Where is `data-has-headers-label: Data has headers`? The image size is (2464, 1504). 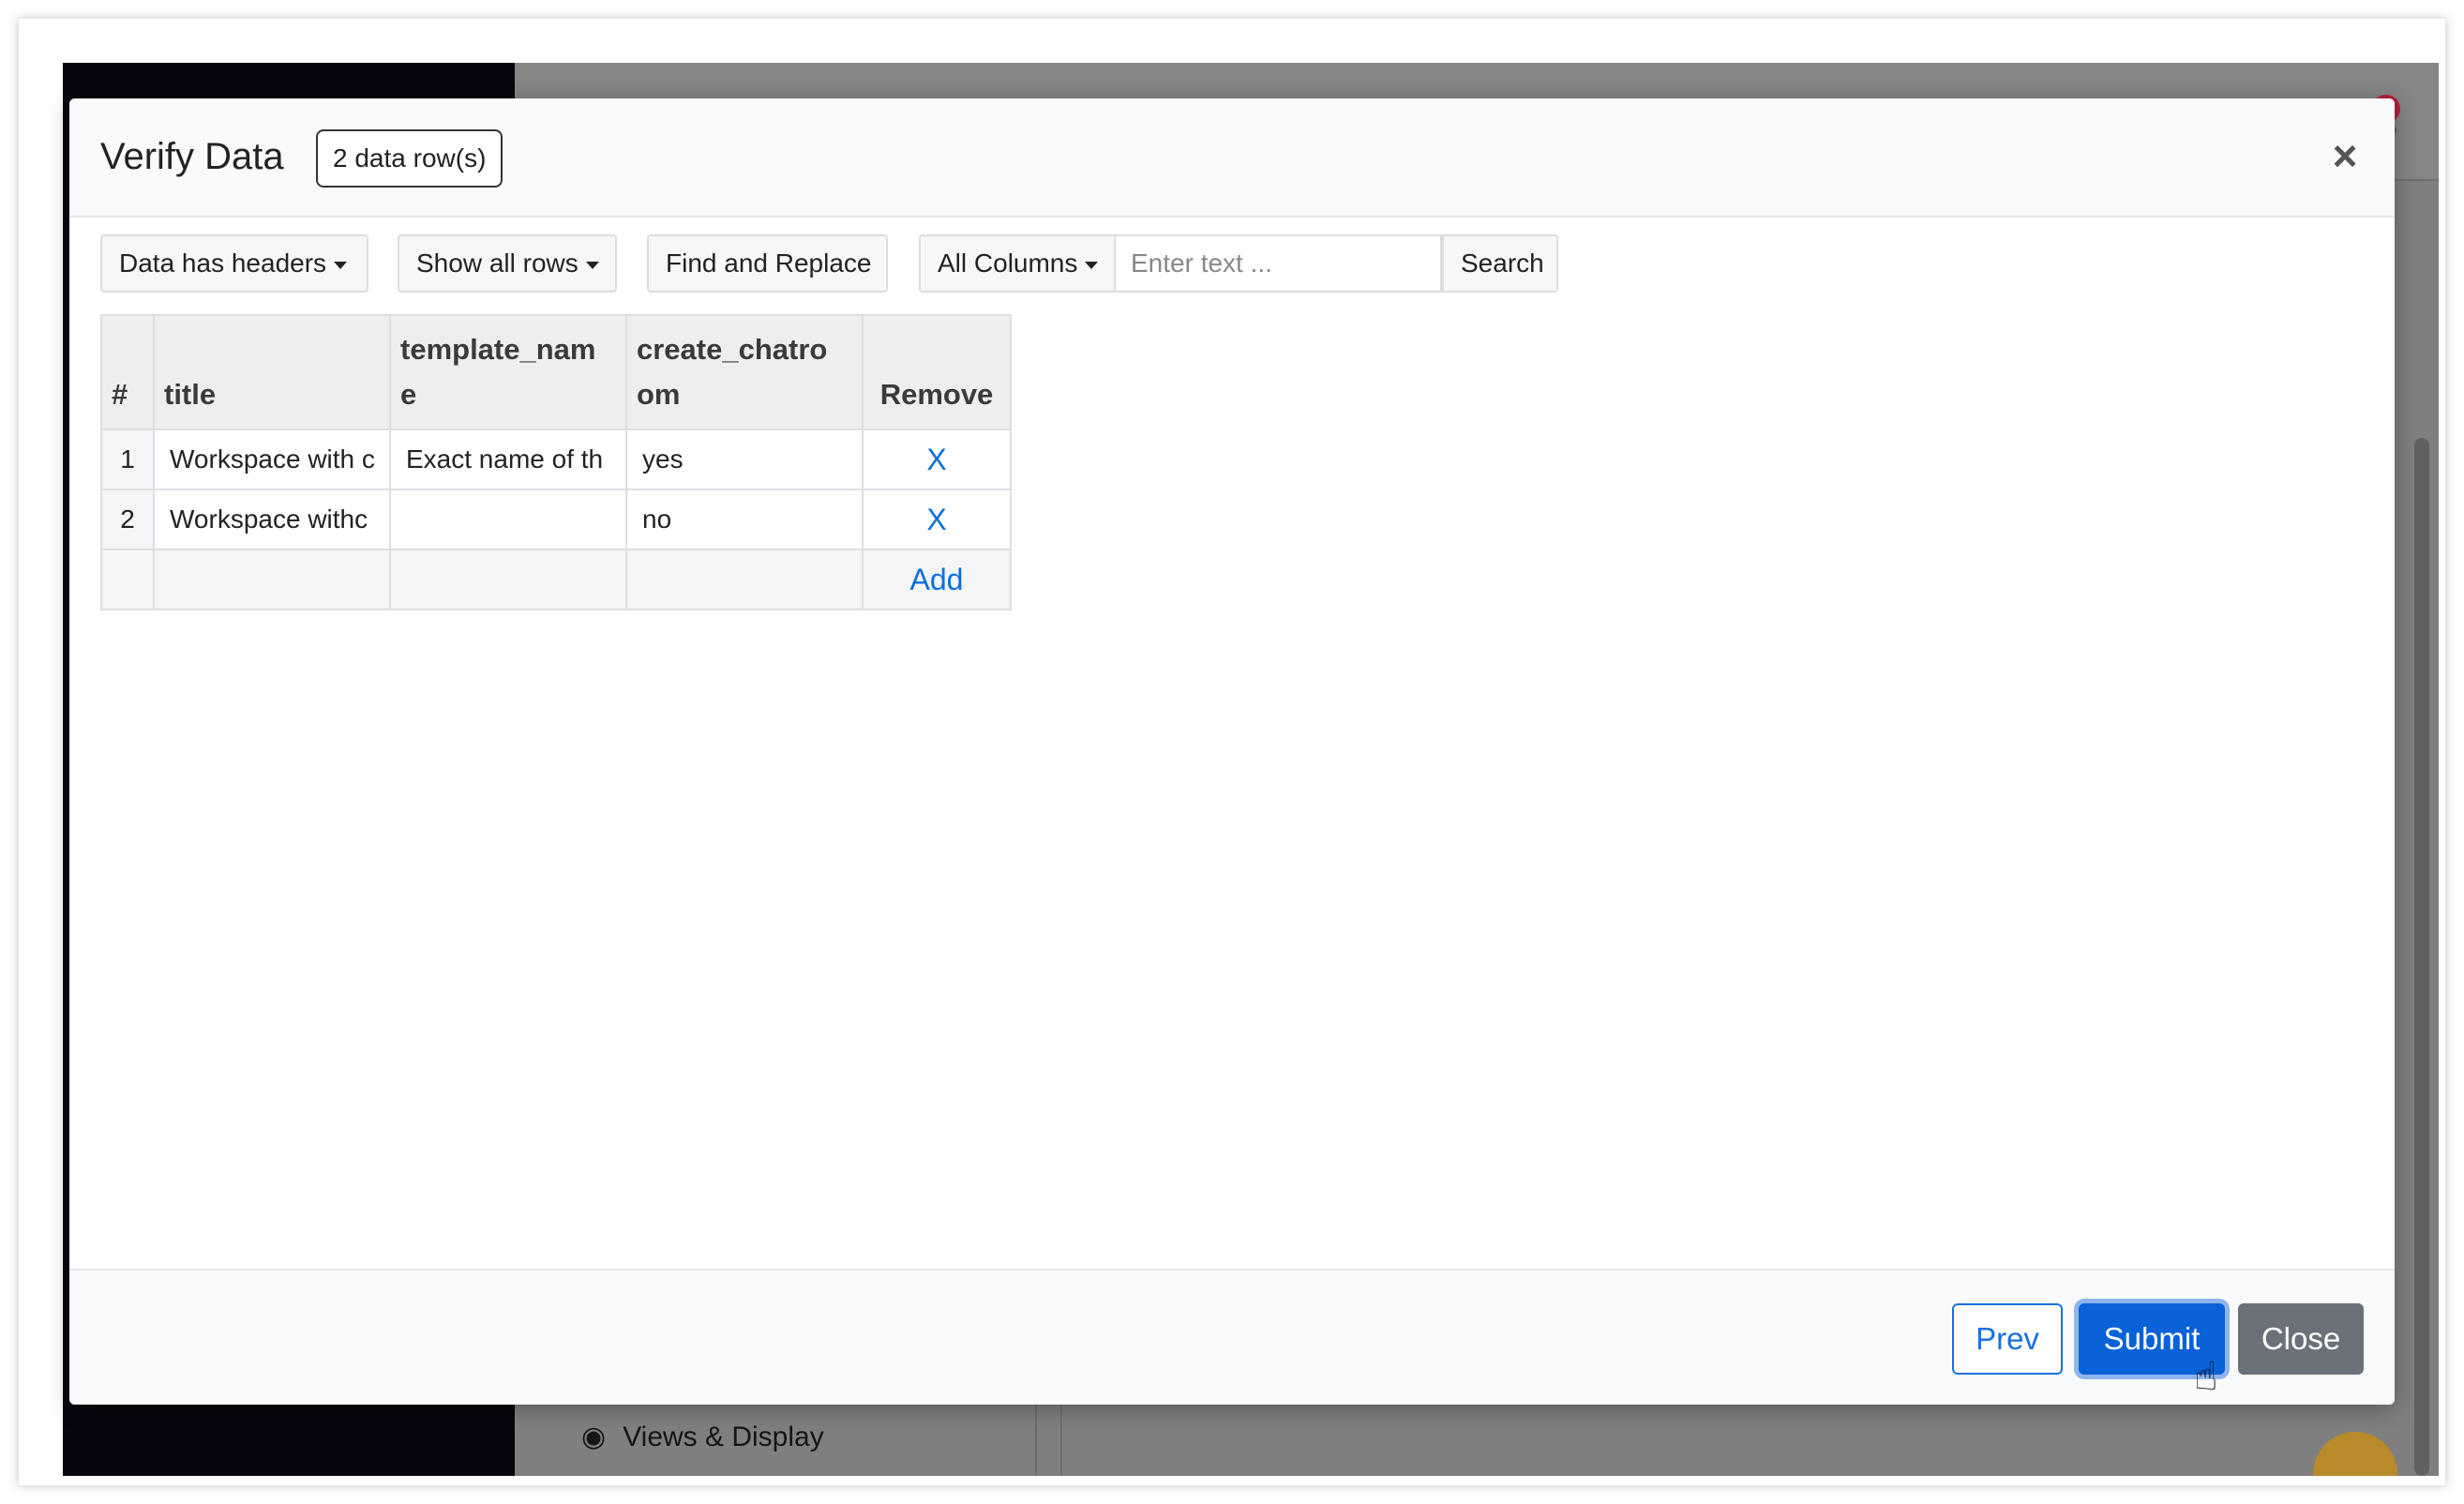 data-has-headers-label: Data has headers is located at coordinates (223, 263).